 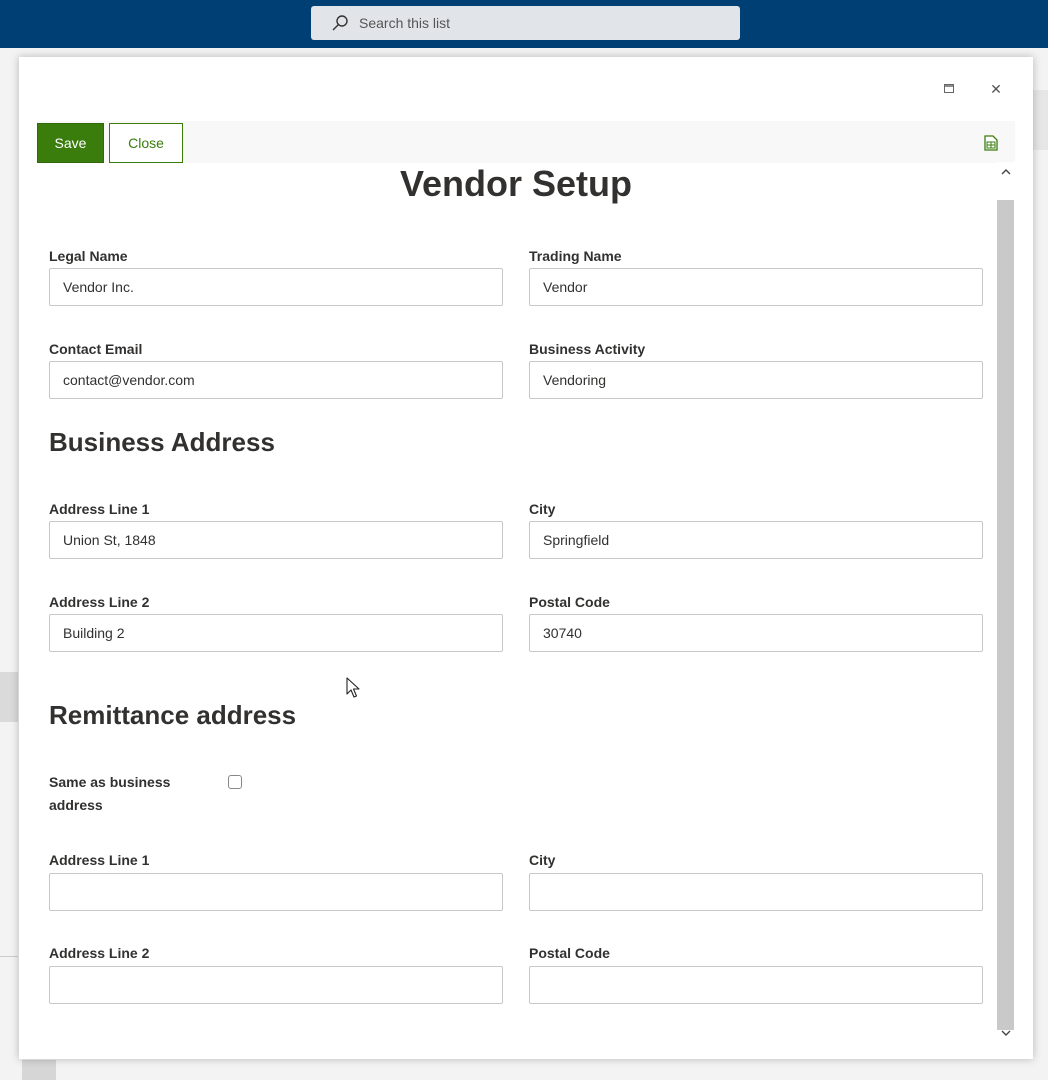 I want to click on trading-name-label: Trading Name, so click(x=575, y=256).